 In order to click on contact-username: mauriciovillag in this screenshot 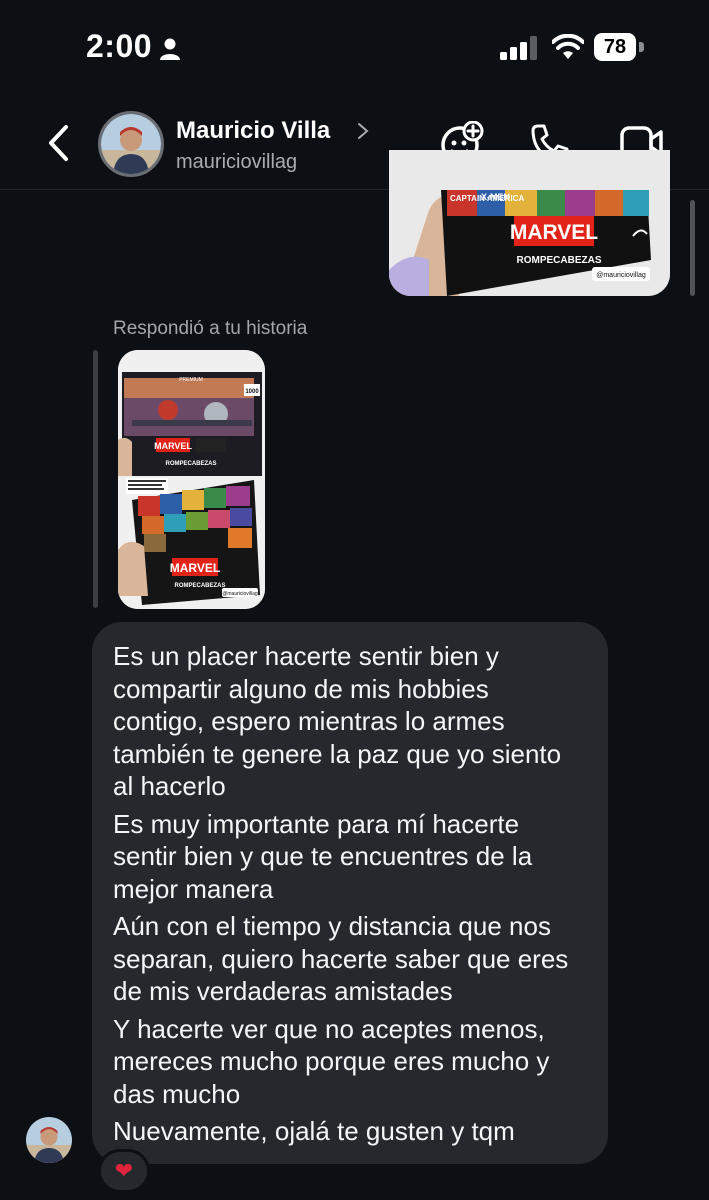, I will do `click(237, 162)`.